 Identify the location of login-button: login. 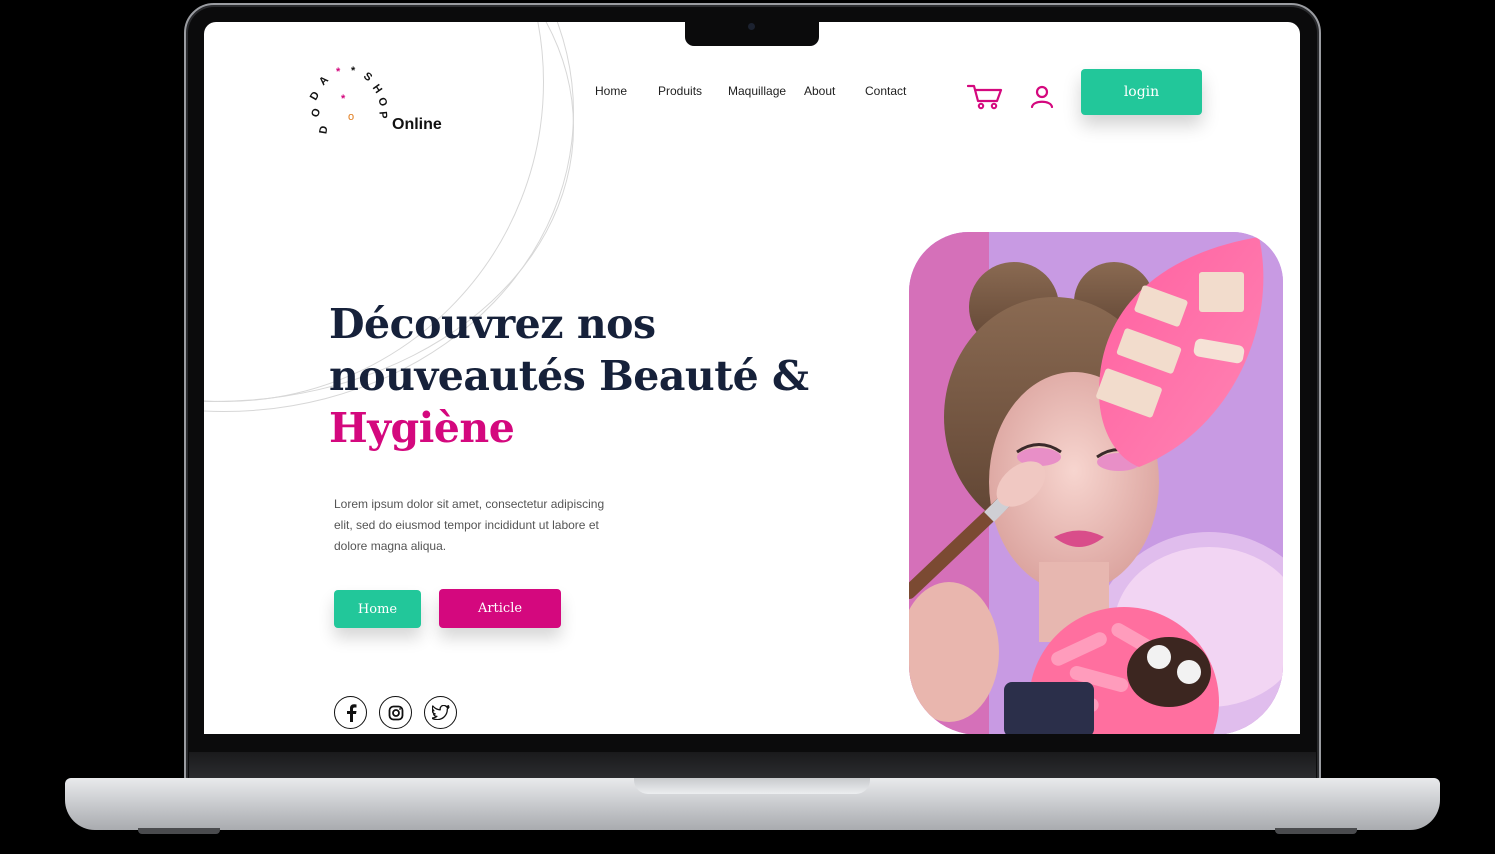
(1141, 92).